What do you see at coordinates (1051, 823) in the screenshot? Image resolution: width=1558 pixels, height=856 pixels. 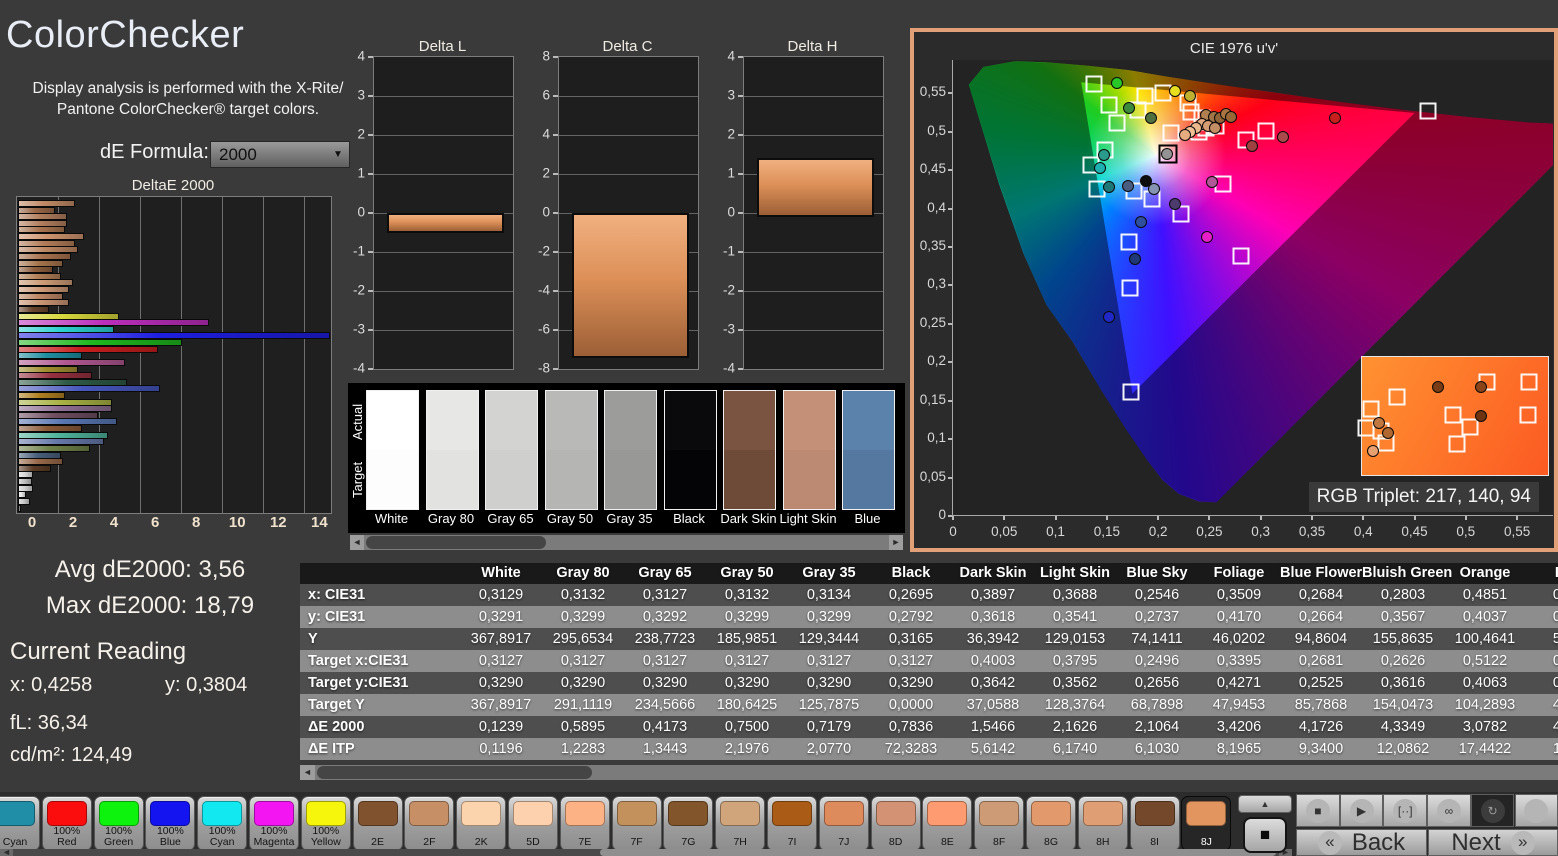 I see `patch-button-8g: 8G` at bounding box center [1051, 823].